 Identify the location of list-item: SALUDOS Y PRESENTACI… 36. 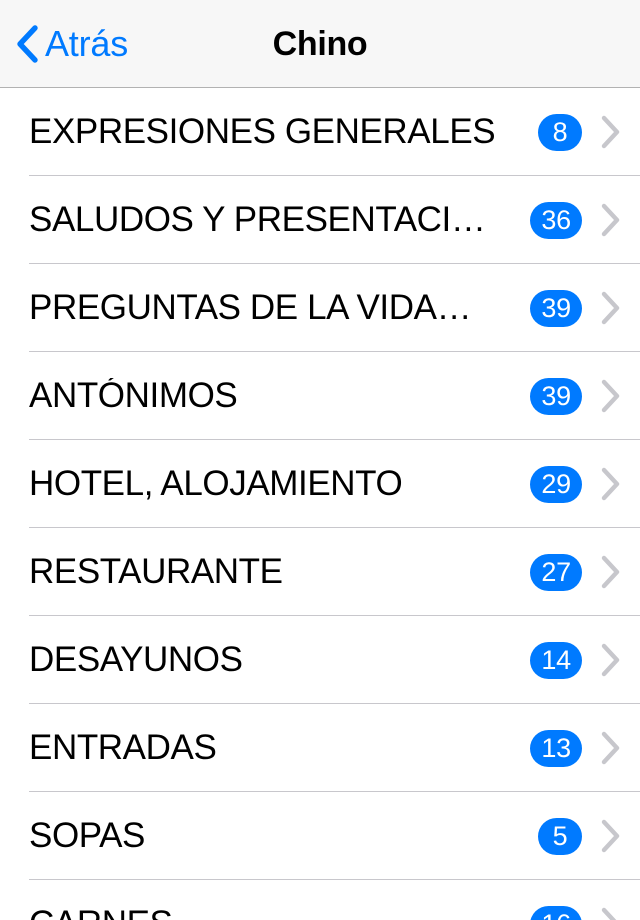
(320, 220).